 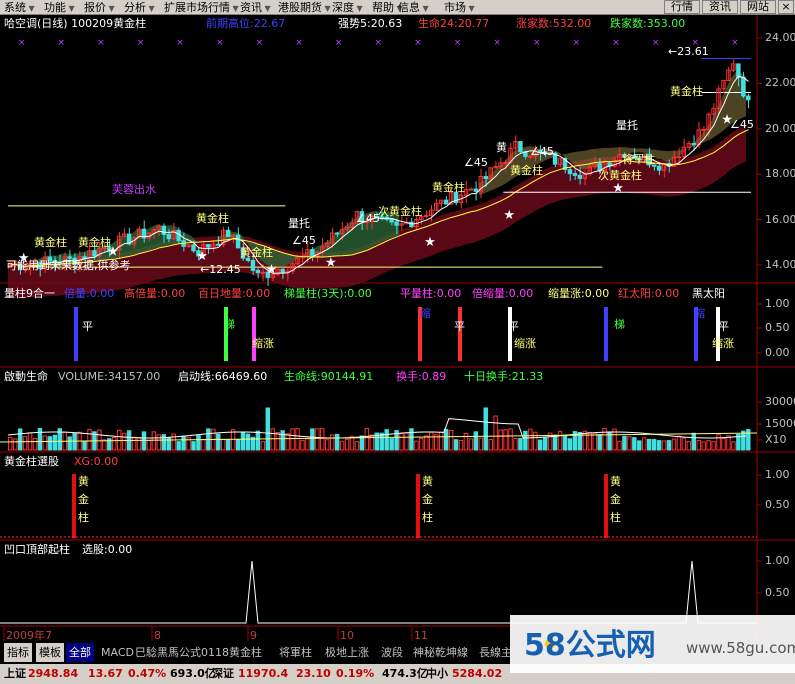 What do you see at coordinates (777, 504) in the screenshot?
I see `gold-axis-label: 0.50` at bounding box center [777, 504].